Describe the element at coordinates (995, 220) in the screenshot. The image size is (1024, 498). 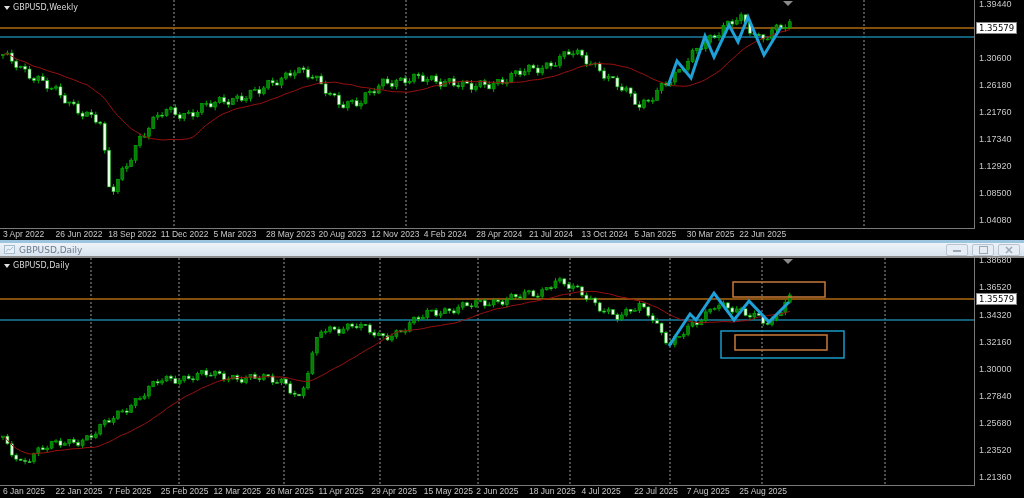
I see `price-tick: 1.04080` at that location.